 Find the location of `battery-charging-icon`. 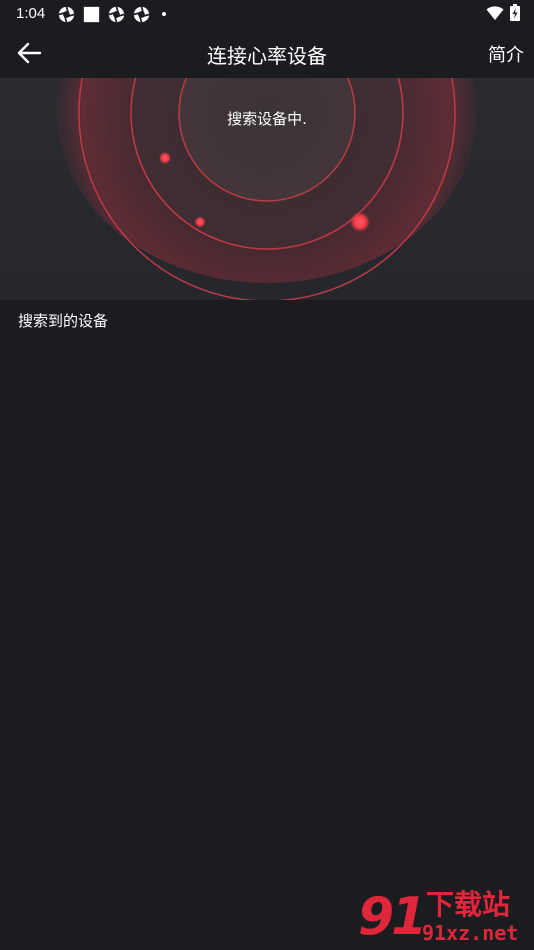

battery-charging-icon is located at coordinates (515, 12).